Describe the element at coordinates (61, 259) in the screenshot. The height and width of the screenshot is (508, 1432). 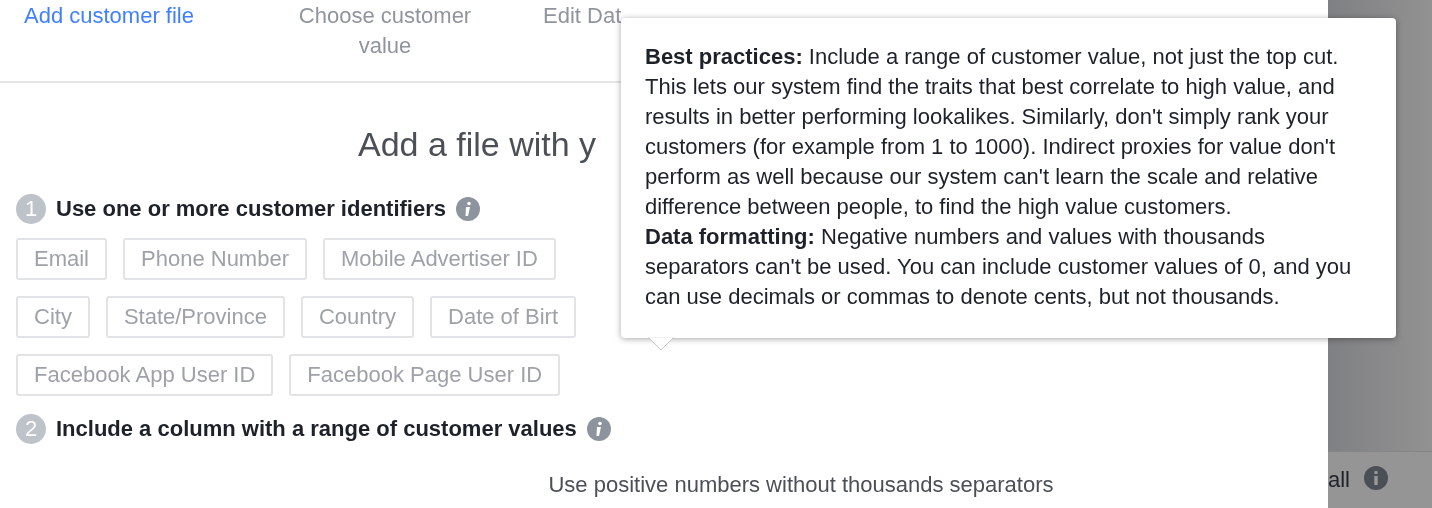
I see `identifier-tag: Email` at that location.